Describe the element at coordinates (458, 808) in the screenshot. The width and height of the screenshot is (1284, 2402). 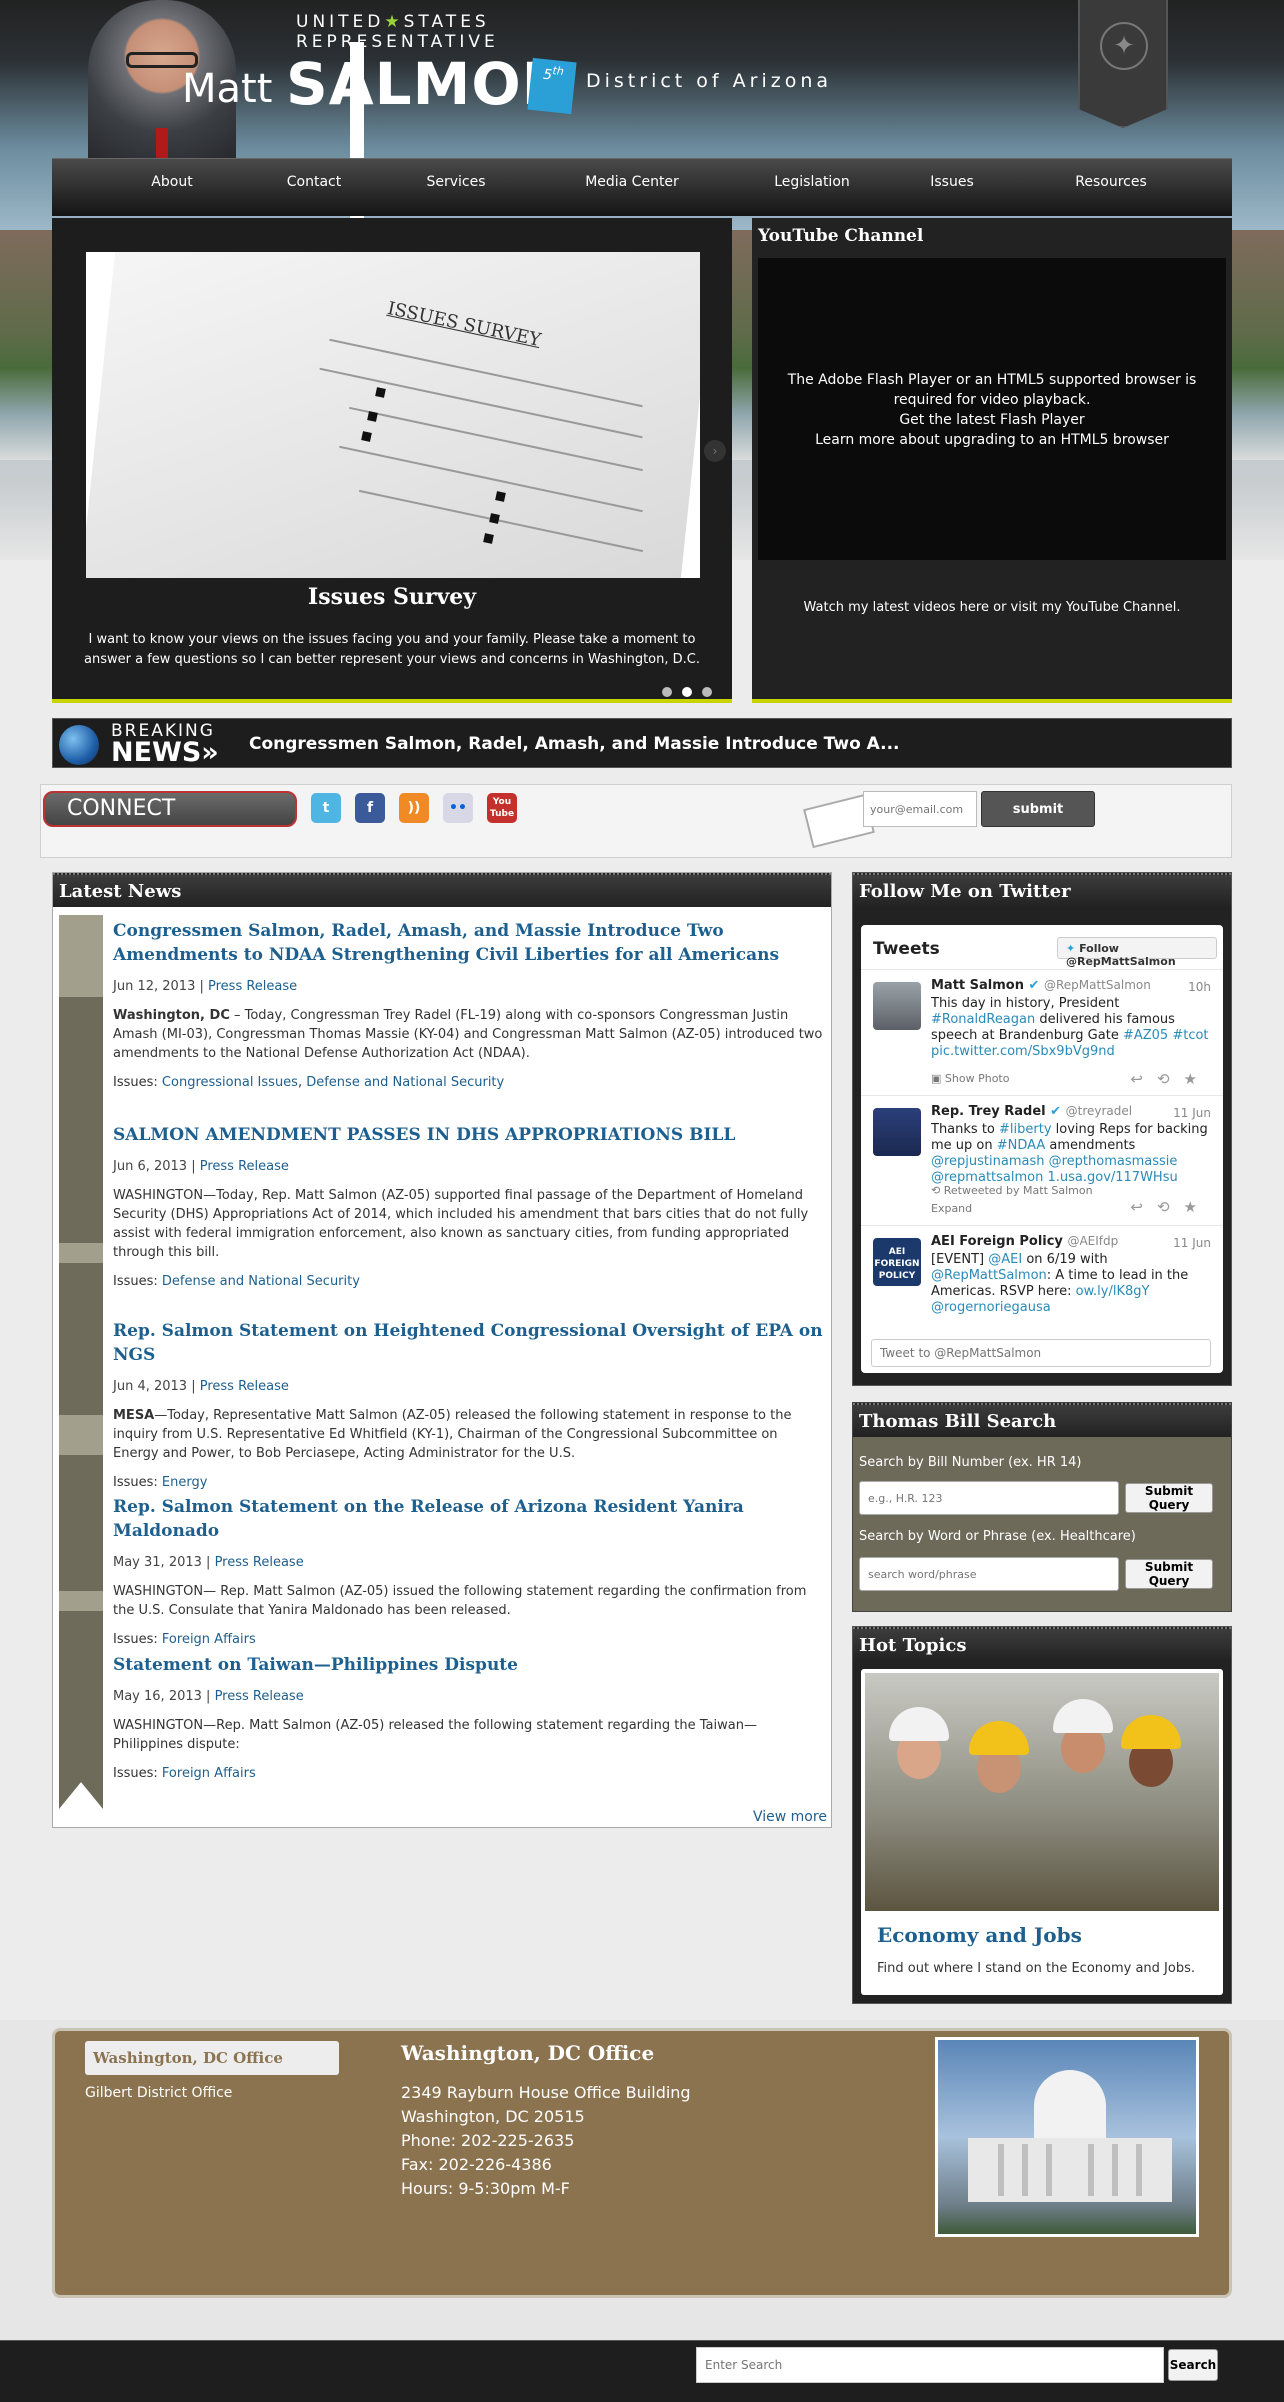
I see `flickr-icon: ••` at that location.